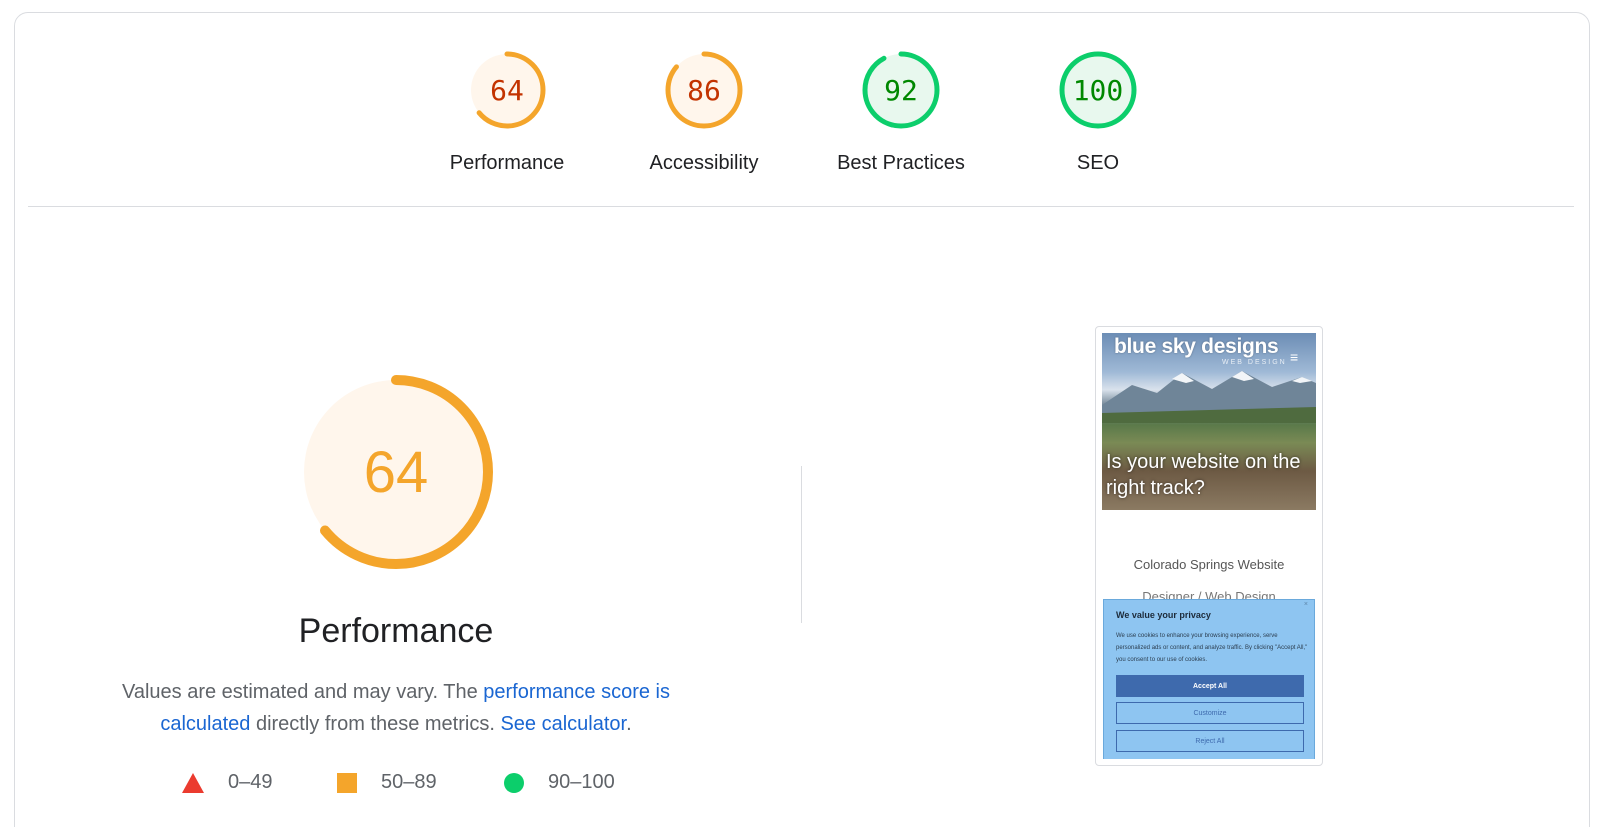 The image size is (1600, 827). Describe the element at coordinates (901, 163) in the screenshot. I see `gauge-label: Best Practices` at that location.